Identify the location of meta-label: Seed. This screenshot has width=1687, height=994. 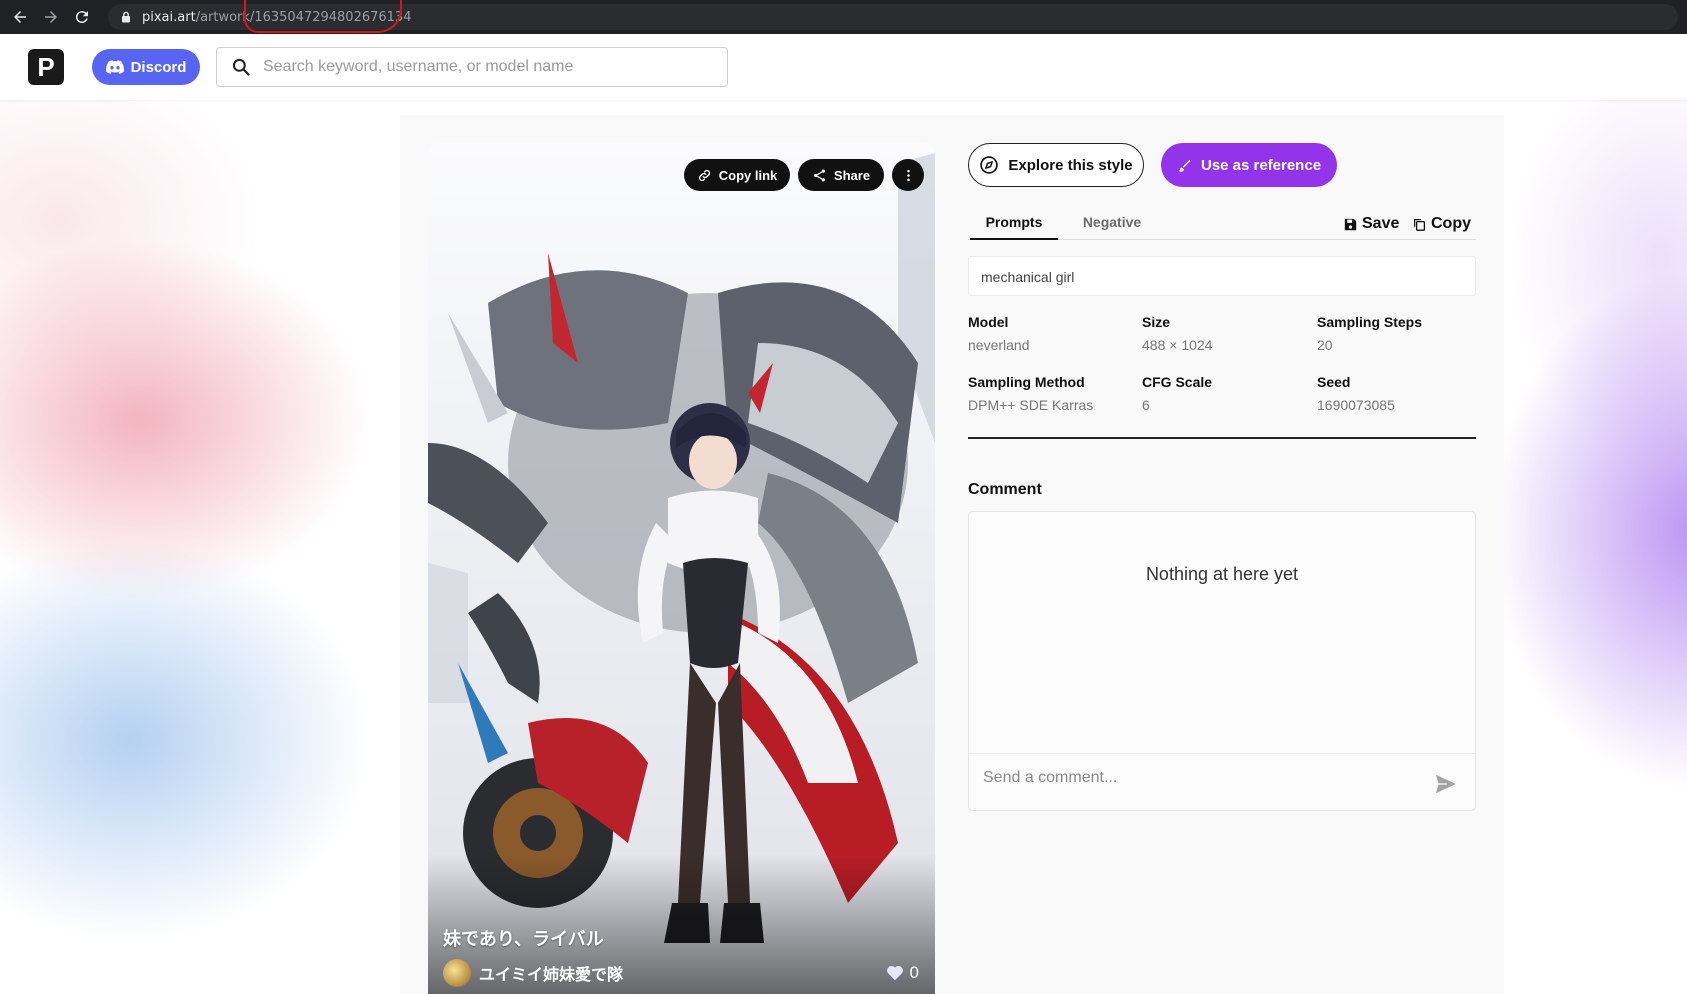
(1334, 382).